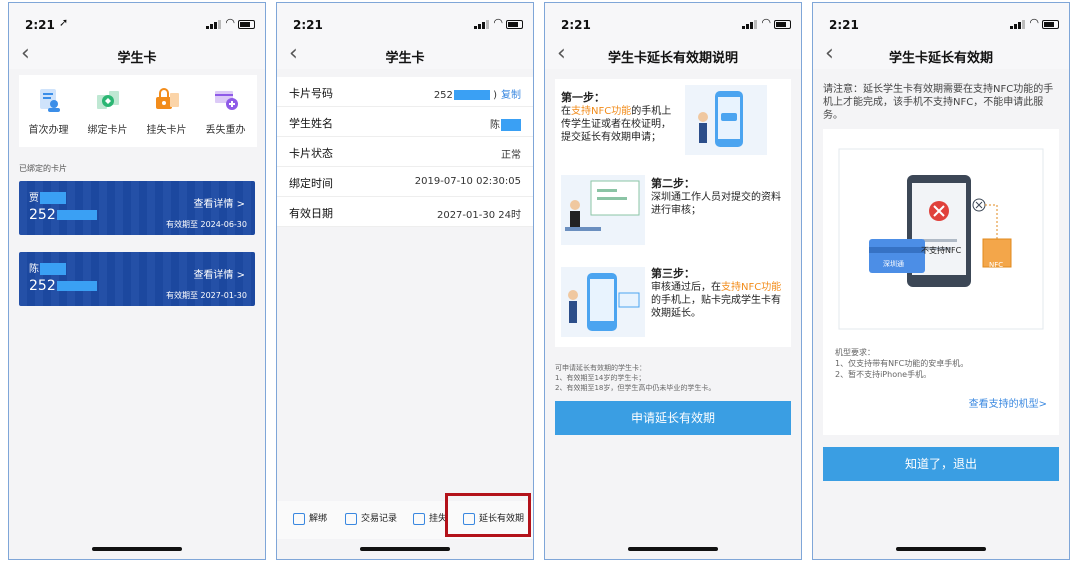 This screenshot has width=1080, height=564. What do you see at coordinates (405, 122) in the screenshot?
I see `info-row-student-name: 学生姓名 陈` at bounding box center [405, 122].